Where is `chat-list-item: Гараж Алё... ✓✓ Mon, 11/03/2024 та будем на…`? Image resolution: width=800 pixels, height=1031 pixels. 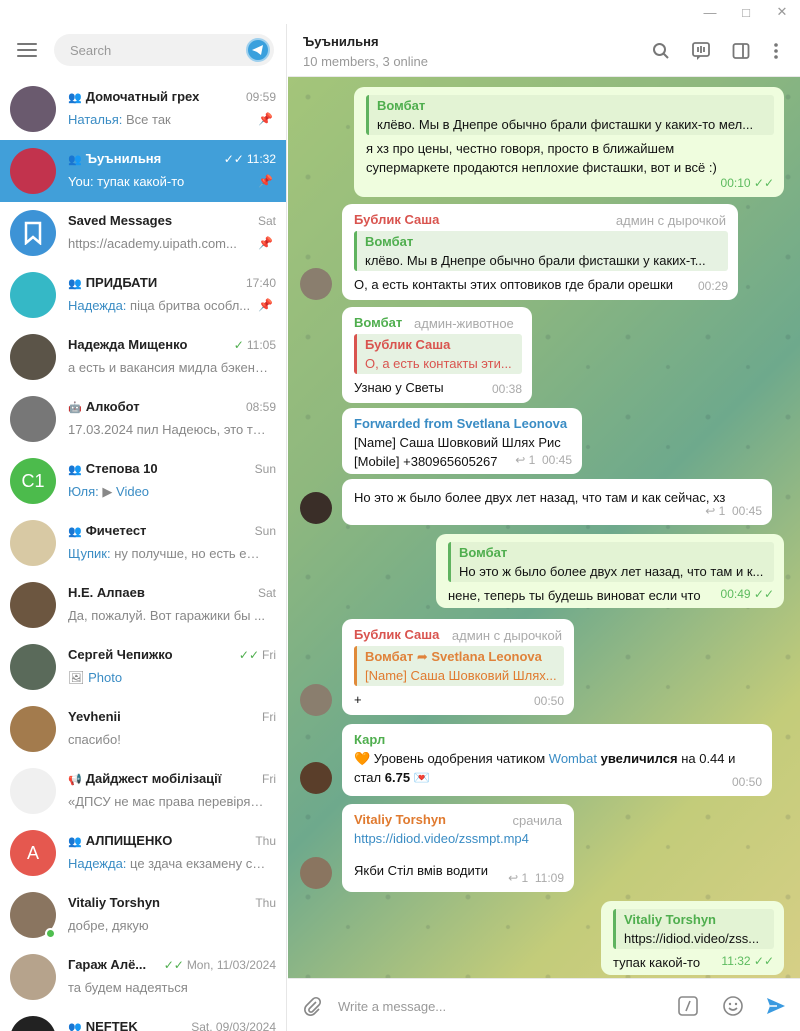 chat-list-item: Гараж Алё... ✓✓ Mon, 11/03/2024 та будем на… is located at coordinates (143, 977).